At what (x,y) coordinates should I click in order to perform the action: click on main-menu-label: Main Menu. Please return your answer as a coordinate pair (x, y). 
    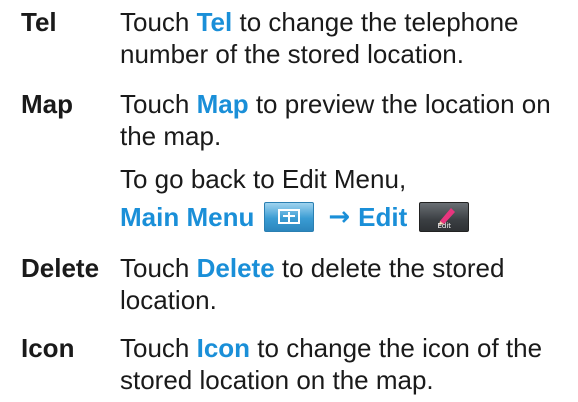
    Looking at the image, I should click on (187, 216).